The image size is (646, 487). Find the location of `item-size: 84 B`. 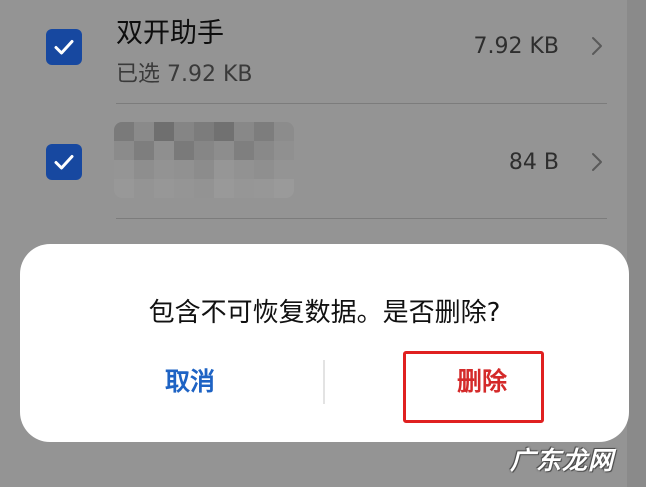

item-size: 84 B is located at coordinates (533, 162).